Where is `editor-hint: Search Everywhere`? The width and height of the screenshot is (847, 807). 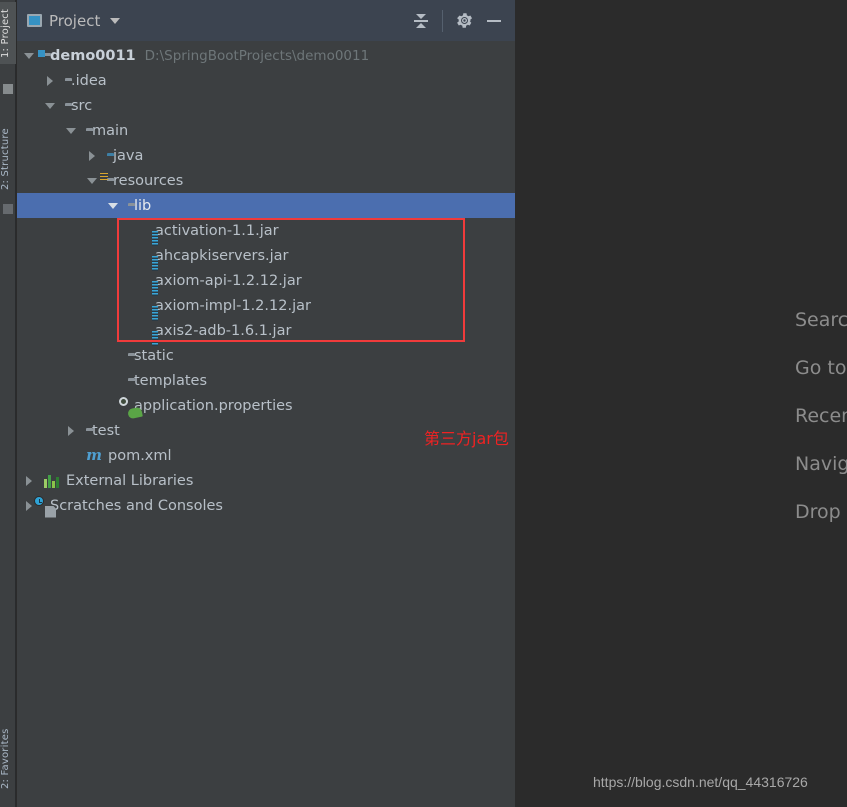
editor-hint: Search Everywhere is located at coordinates (821, 320).